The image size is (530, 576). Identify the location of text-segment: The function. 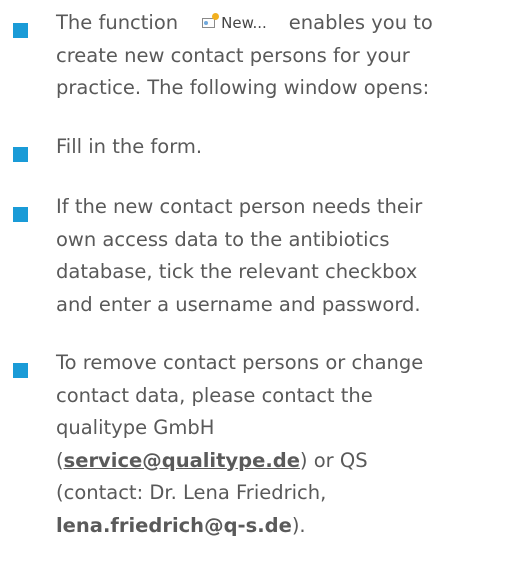
(117, 22).